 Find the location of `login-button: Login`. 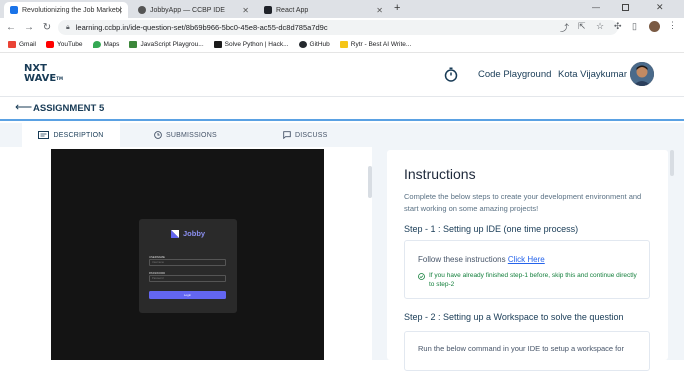

login-button: Login is located at coordinates (187, 295).